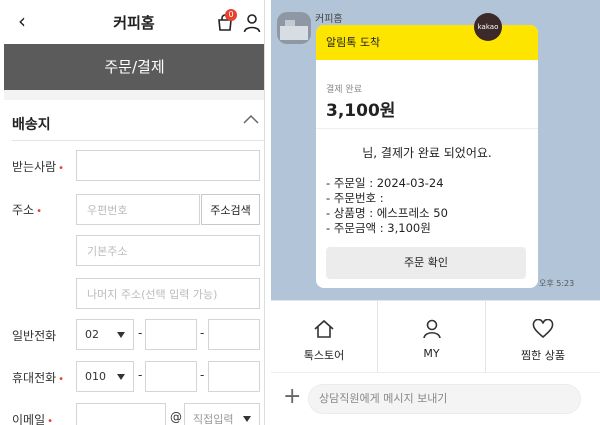  I want to click on card-header: 알림톡 도착, so click(427, 42).